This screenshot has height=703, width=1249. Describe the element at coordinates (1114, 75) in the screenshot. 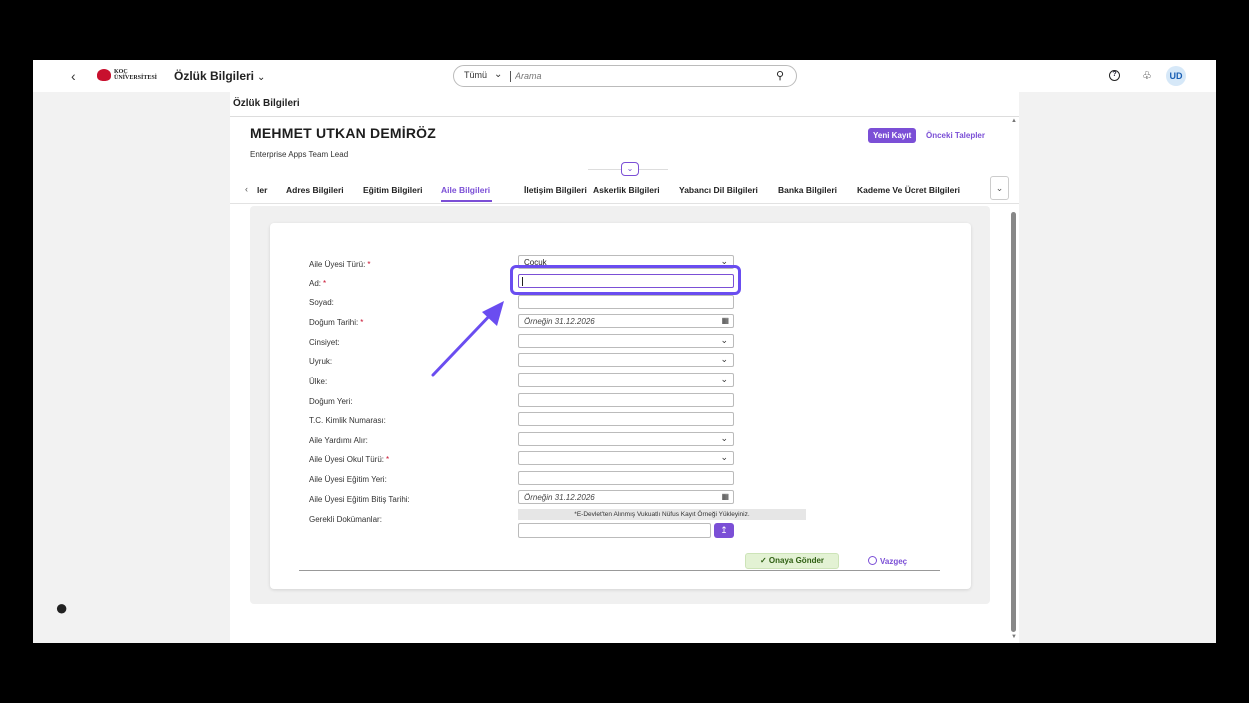

I see `help-icon: ?` at that location.